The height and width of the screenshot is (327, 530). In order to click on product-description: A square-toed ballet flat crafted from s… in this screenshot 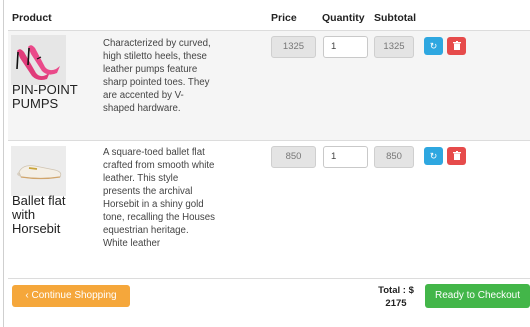, I will do `click(159, 198)`.